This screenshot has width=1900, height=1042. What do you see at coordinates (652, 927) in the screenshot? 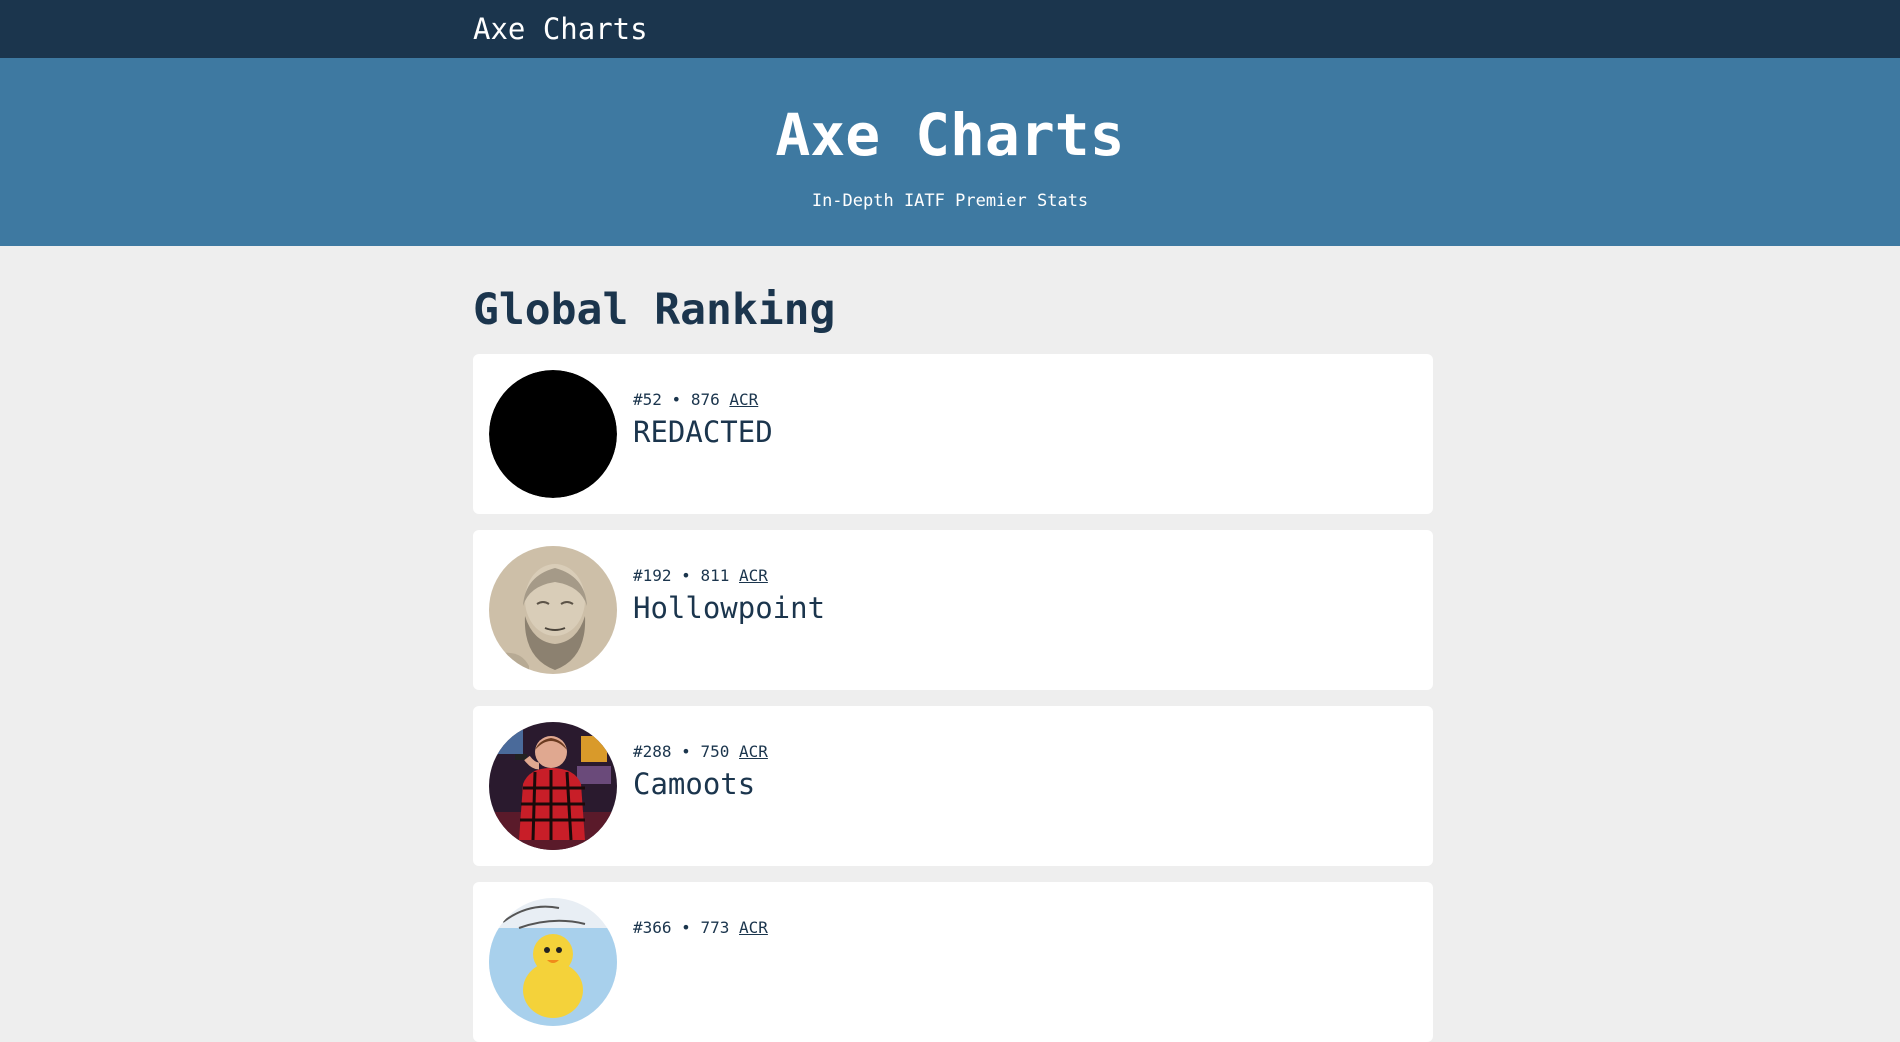
I see `player-rank: #366` at bounding box center [652, 927].